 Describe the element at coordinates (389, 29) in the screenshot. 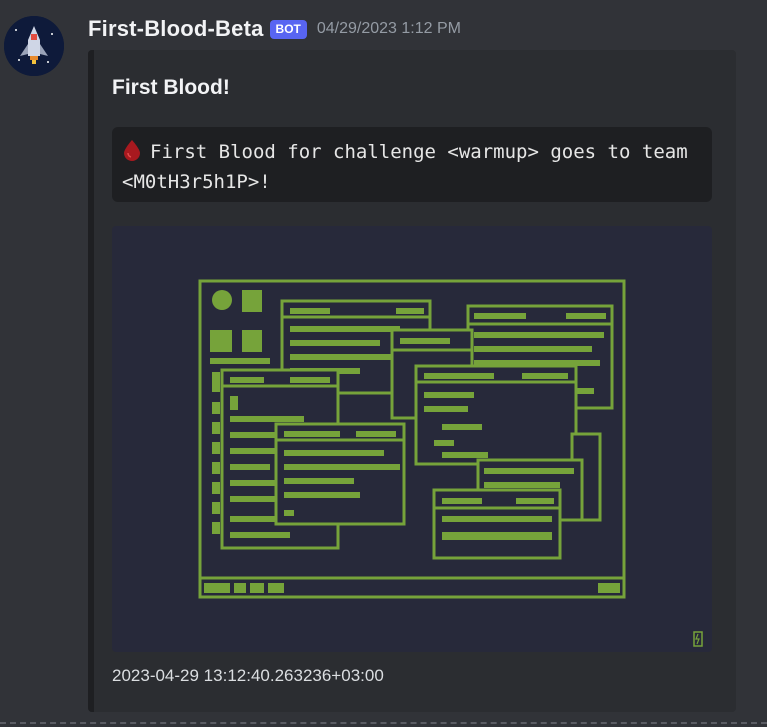

I see `message-timestamp: 04/29/2023 1:12 PM` at that location.